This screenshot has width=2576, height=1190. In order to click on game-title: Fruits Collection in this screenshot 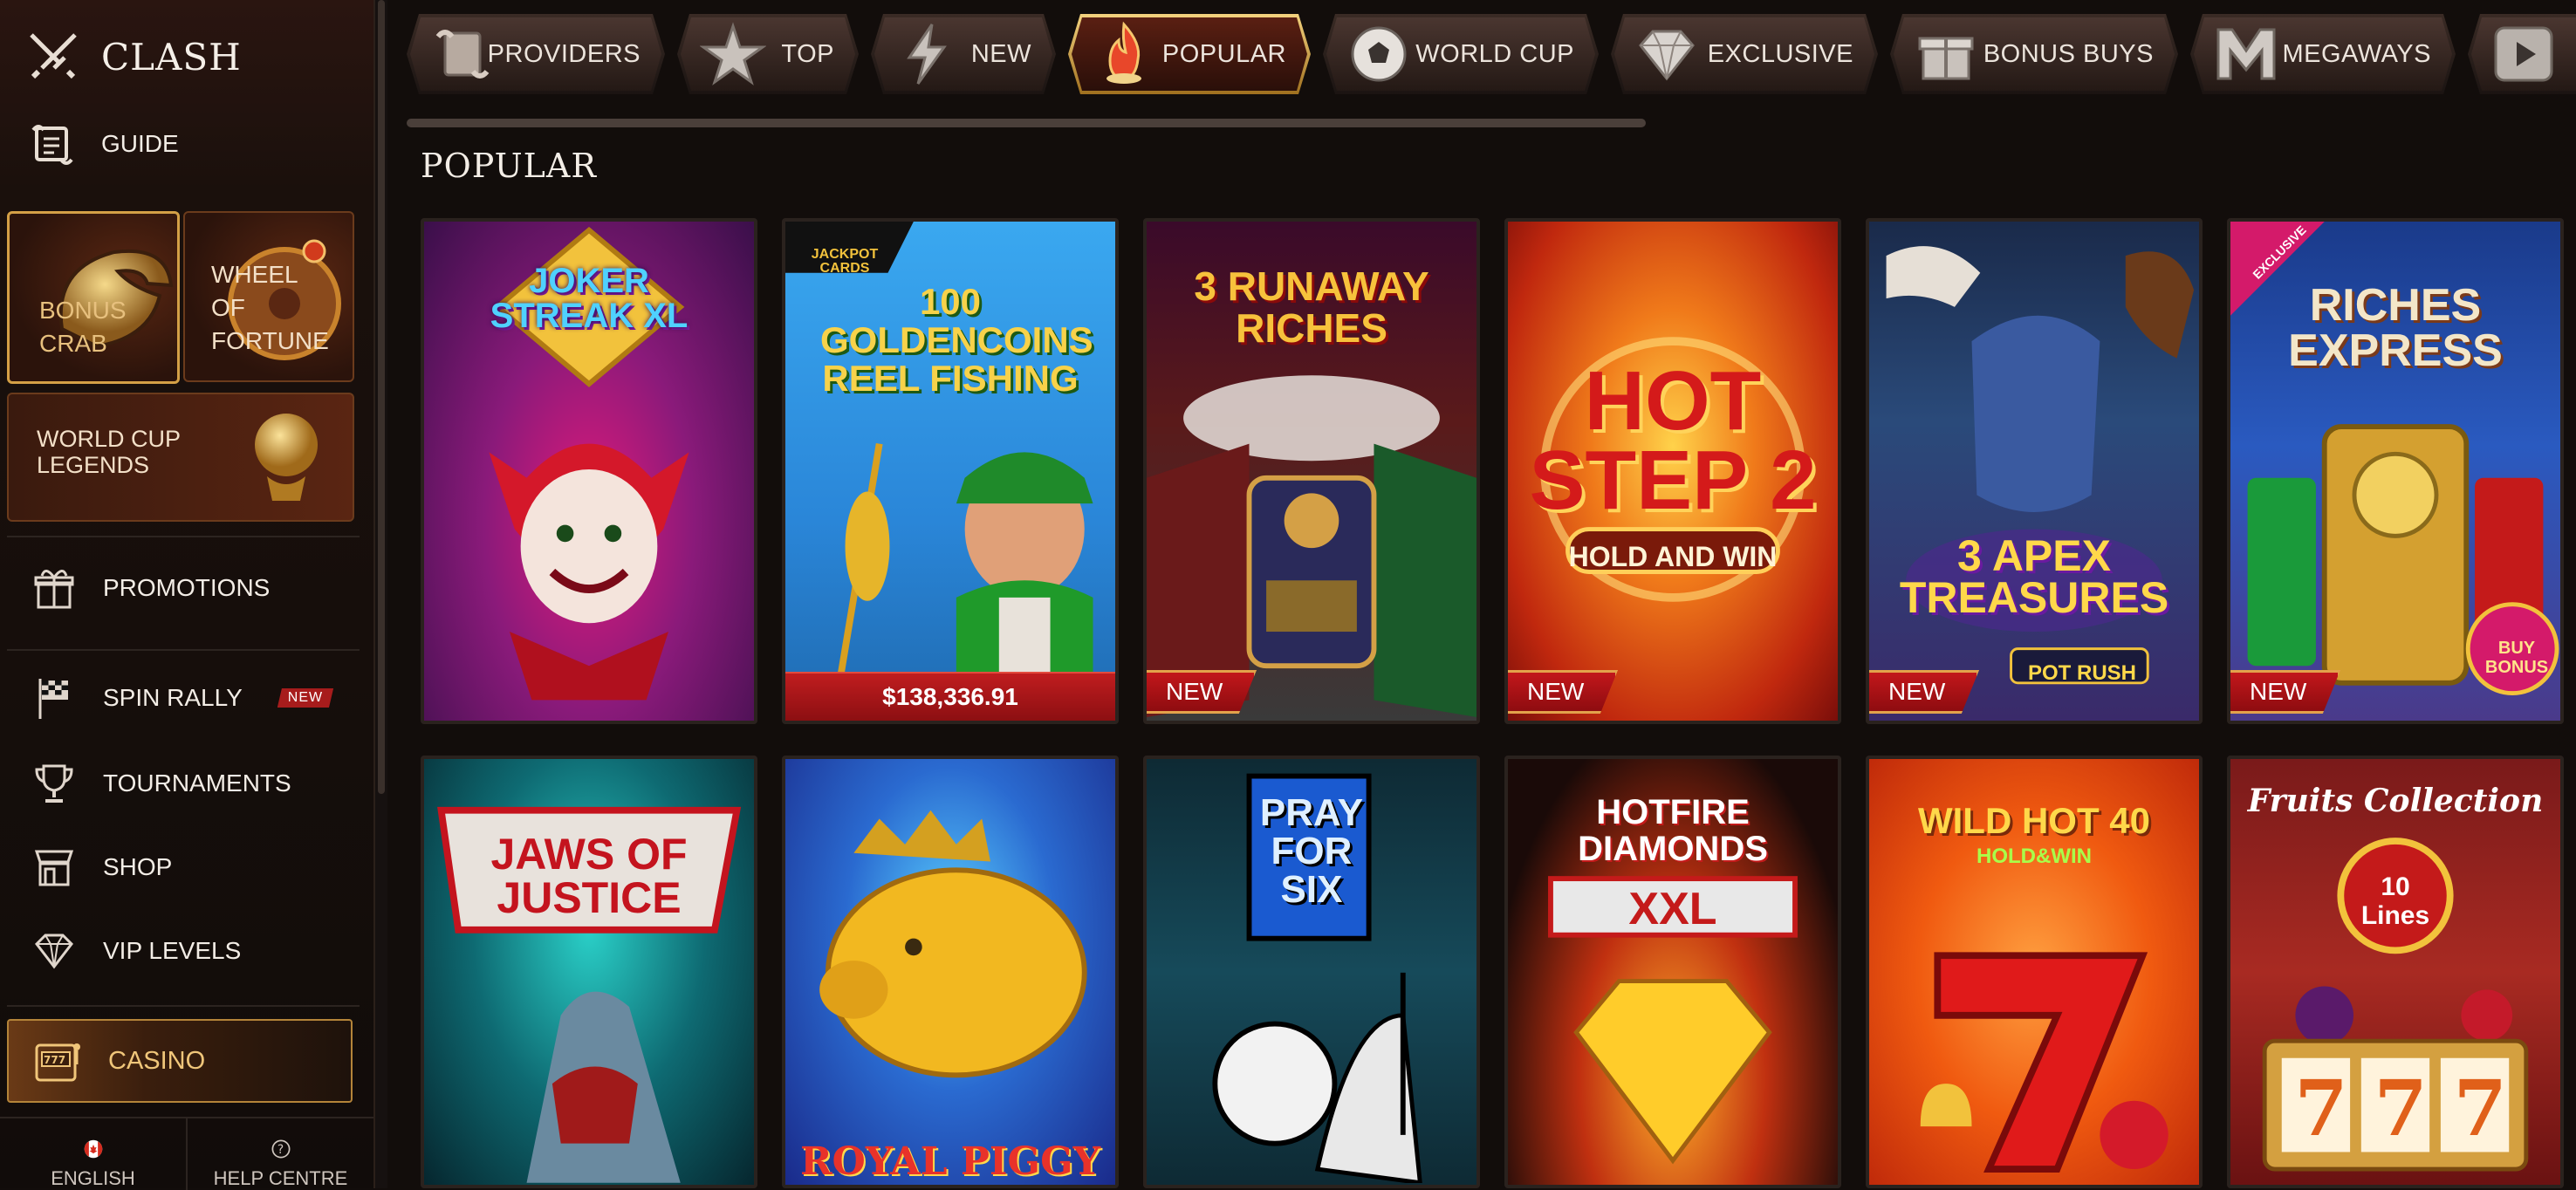, I will do `click(2395, 801)`.